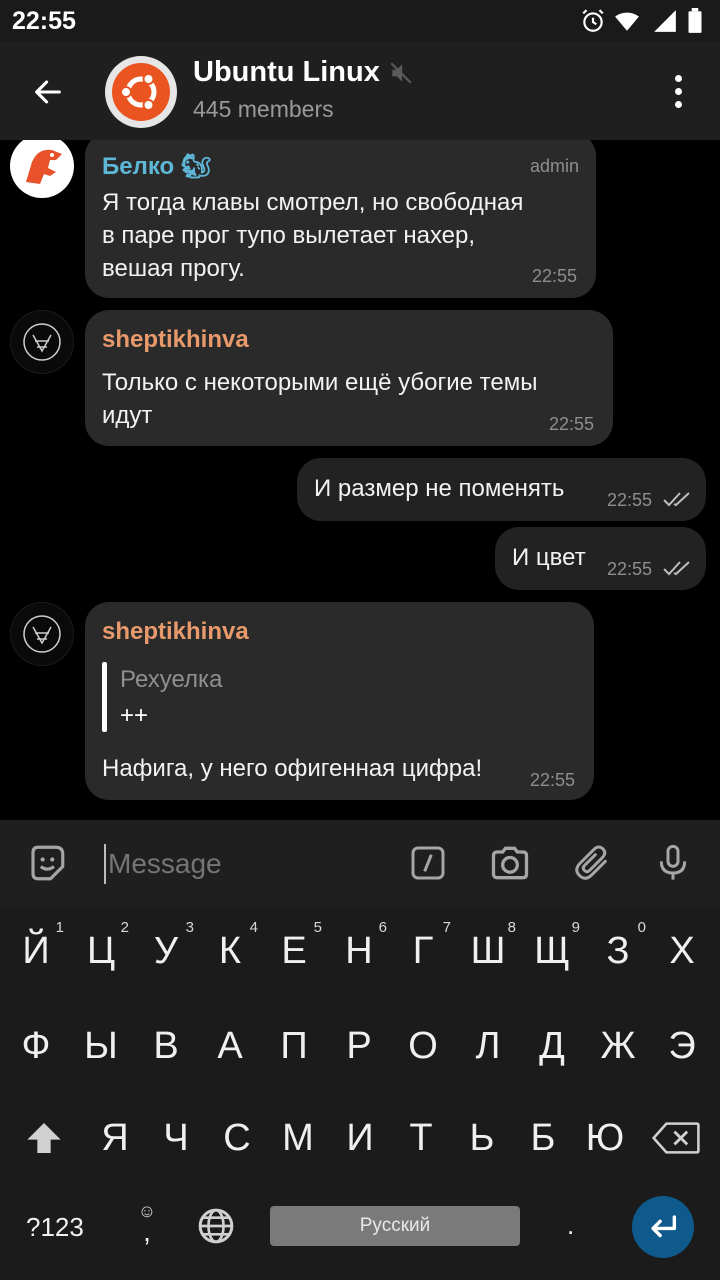  Describe the element at coordinates (605, 1138) in the screenshot. I see `key-Ю: Ю` at that location.